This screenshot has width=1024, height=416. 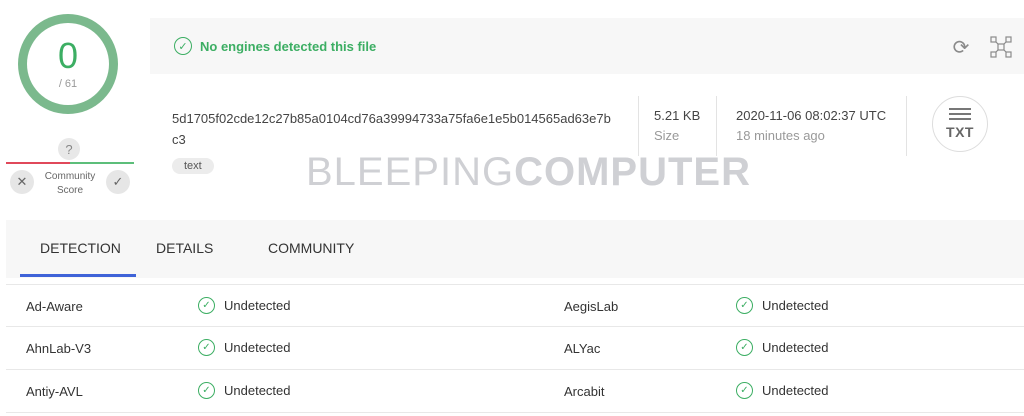 What do you see at coordinates (22, 182) in the screenshot?
I see `vote-harmful-button: ✕` at bounding box center [22, 182].